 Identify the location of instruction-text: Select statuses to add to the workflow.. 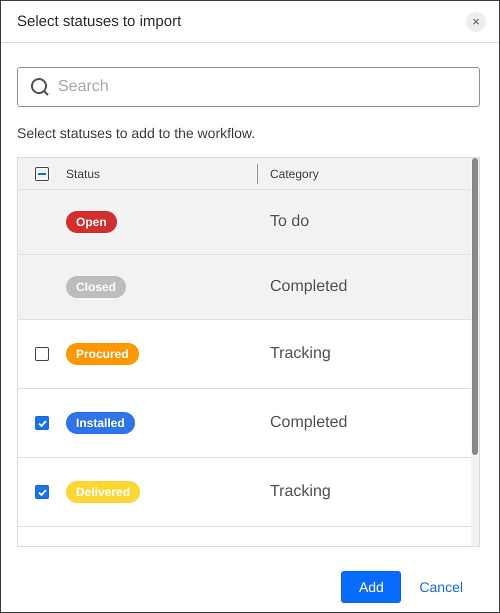
(136, 133).